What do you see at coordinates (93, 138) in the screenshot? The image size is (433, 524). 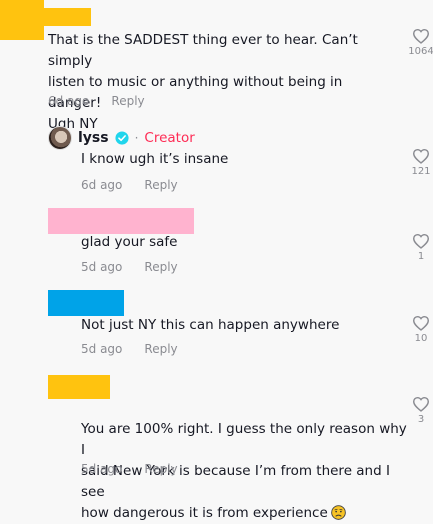 I see `author-name: lyss` at bounding box center [93, 138].